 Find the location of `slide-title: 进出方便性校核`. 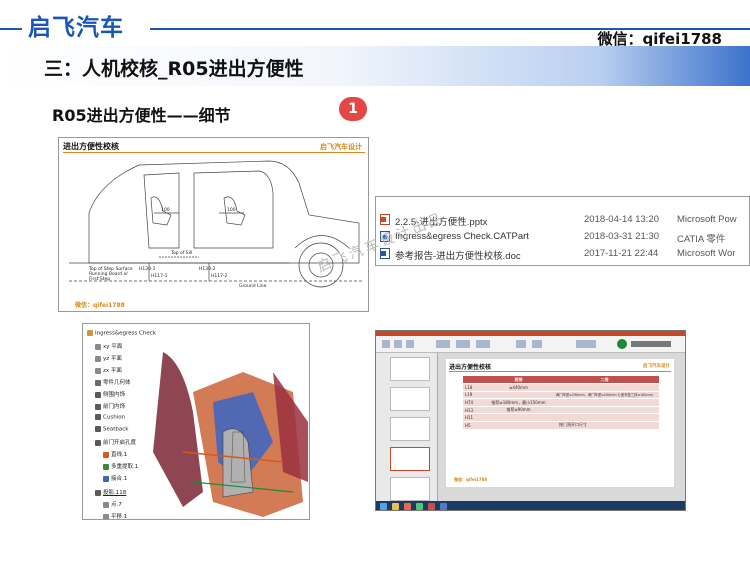

slide-title: 进出方便性校核 is located at coordinates (470, 367).